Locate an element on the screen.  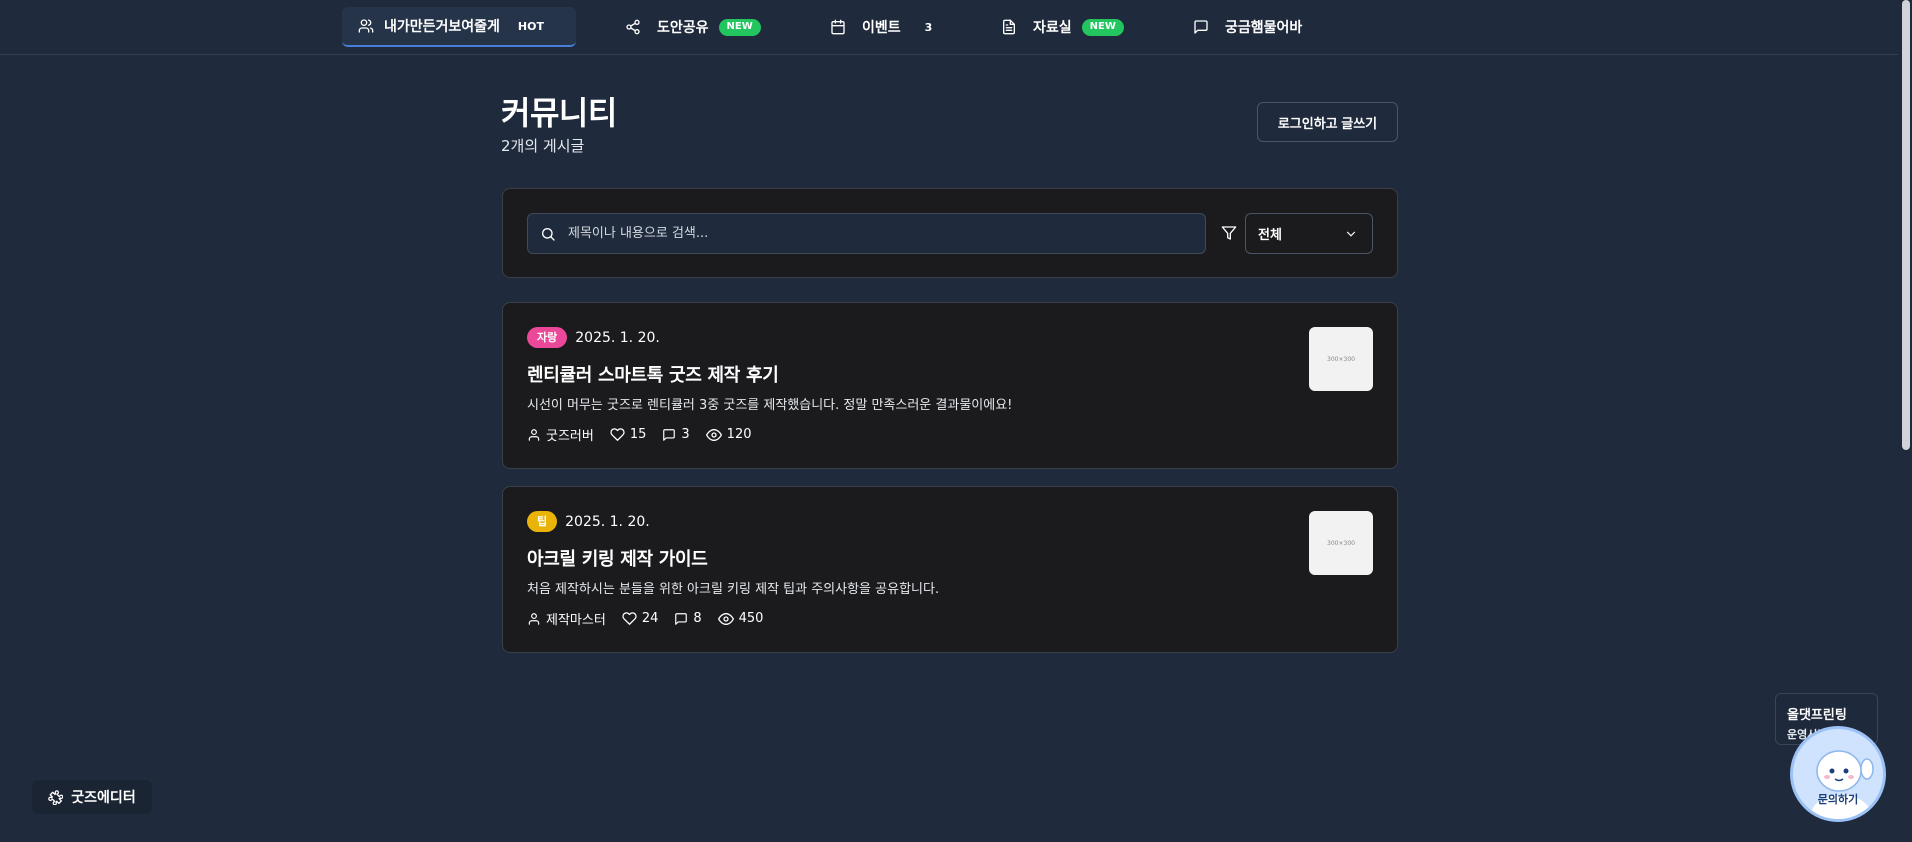
share-icon is located at coordinates (633, 27).